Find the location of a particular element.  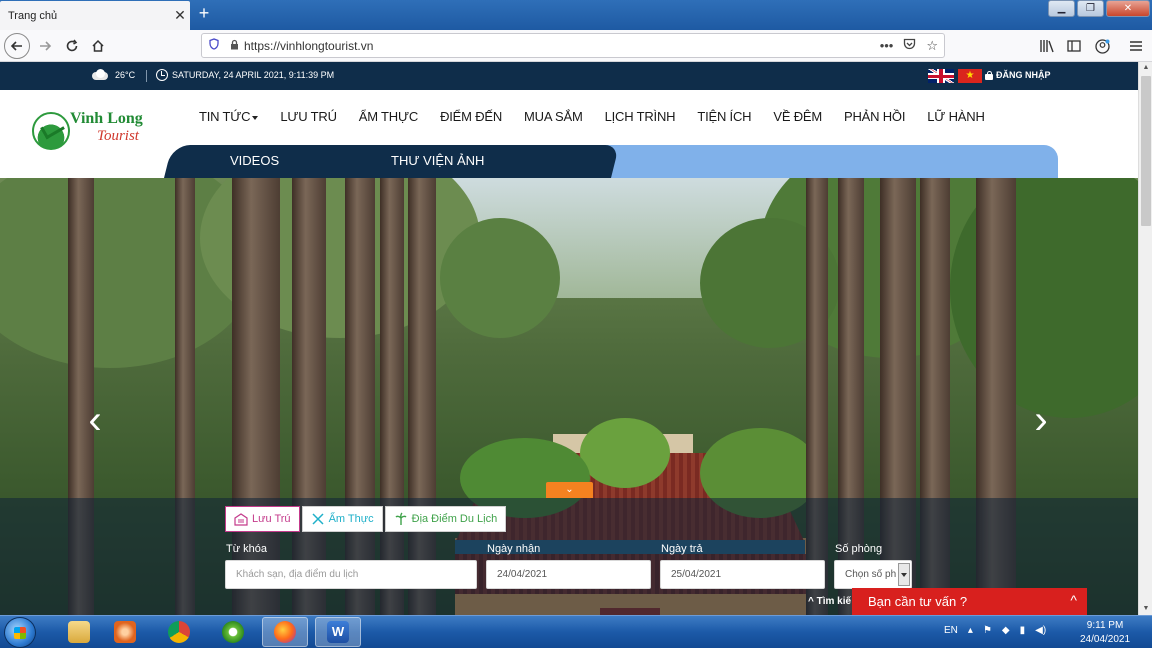

keyword-input: Khách sạn, địa điểm du lịch is located at coordinates (351, 574).